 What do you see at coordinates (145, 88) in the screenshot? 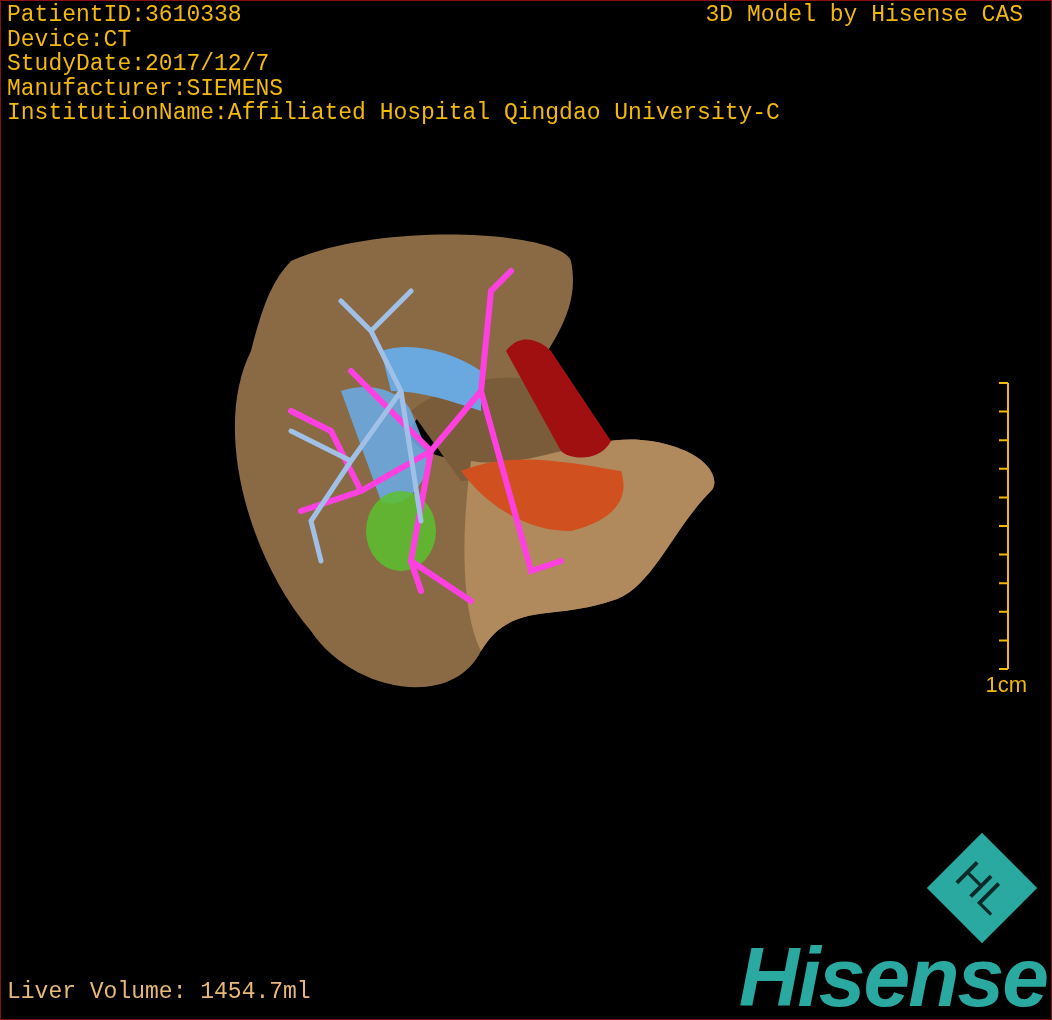
I see `study-info-text: Manufacturer:SIEMENS` at bounding box center [145, 88].